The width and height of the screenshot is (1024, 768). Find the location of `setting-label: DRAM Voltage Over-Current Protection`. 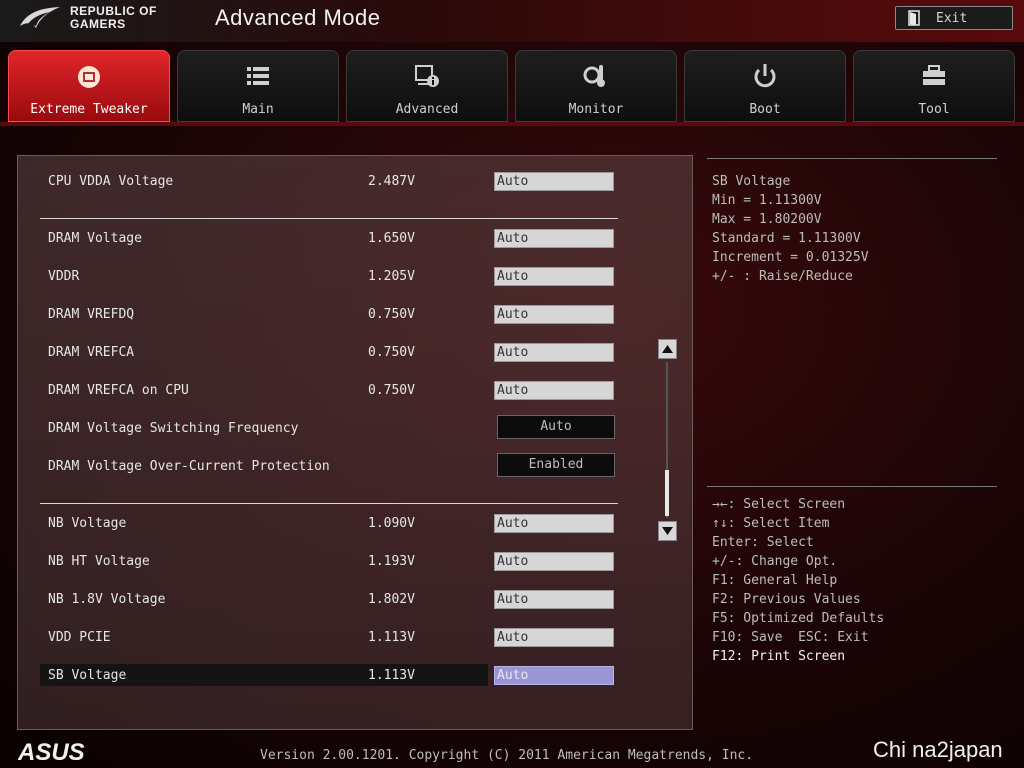

setting-label: DRAM Voltage Over-Current Protection is located at coordinates (189, 466).